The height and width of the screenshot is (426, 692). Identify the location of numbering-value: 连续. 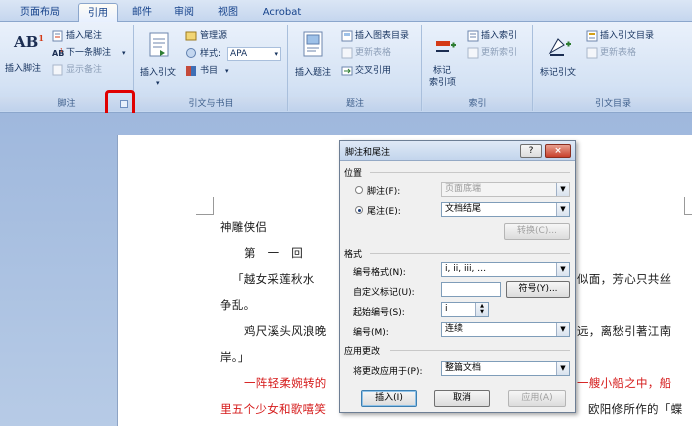
(454, 329).